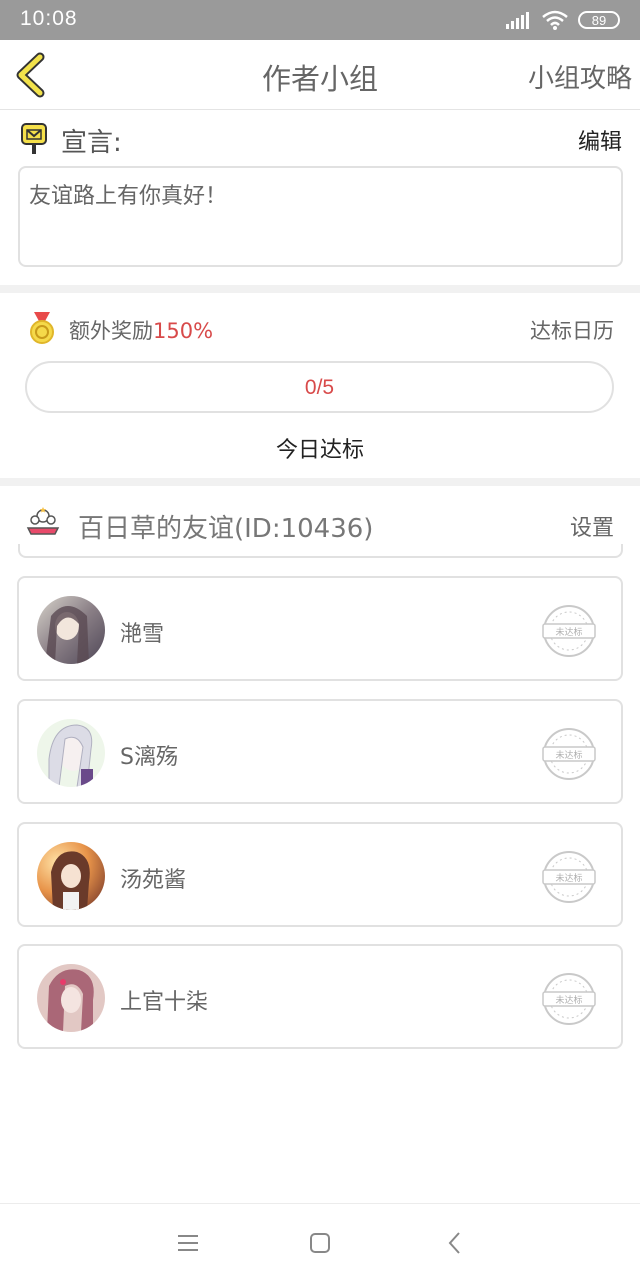  Describe the element at coordinates (320, 751) in the screenshot. I see `member-card: S漓殇 未达标` at that location.